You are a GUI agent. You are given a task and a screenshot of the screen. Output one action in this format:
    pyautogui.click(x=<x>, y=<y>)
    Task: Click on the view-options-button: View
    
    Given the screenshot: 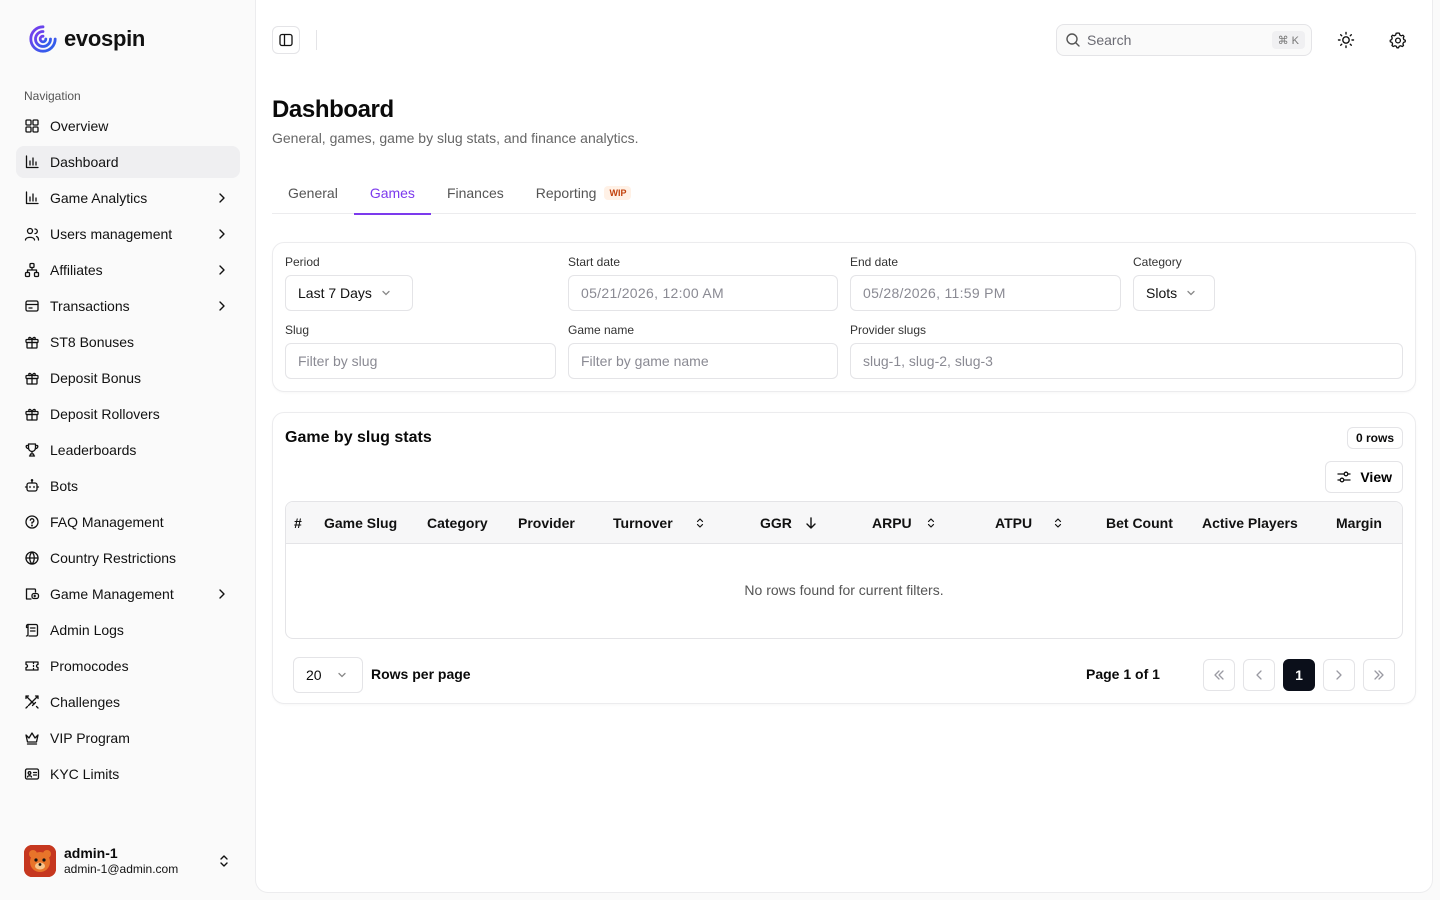 What is the action you would take?
    pyautogui.click(x=1364, y=477)
    